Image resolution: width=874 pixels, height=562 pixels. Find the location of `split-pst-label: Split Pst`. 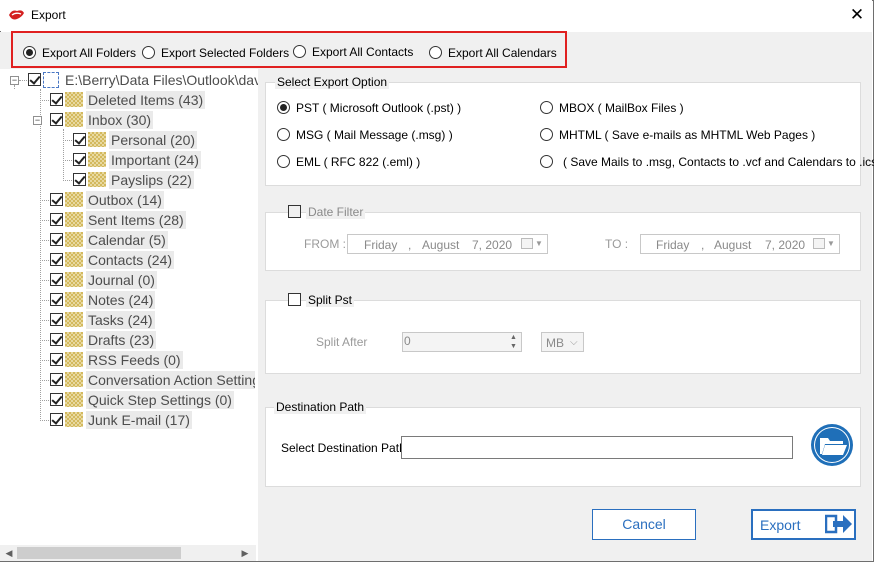

split-pst-label: Split Pst is located at coordinates (330, 300).